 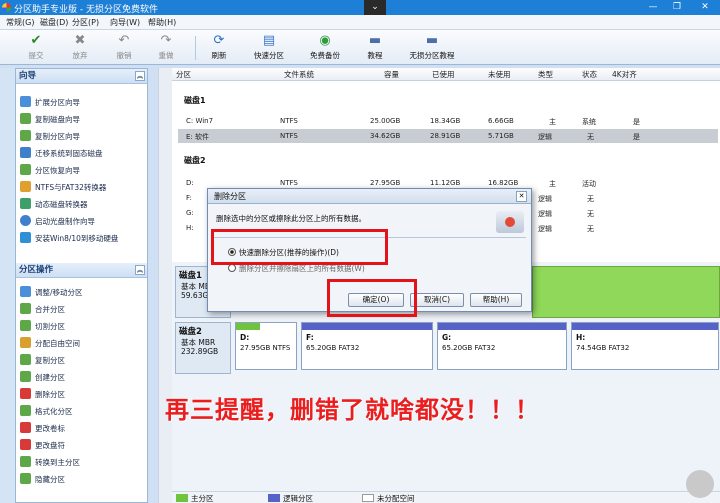 I want to click on recovery-icon, so click(x=25, y=169).